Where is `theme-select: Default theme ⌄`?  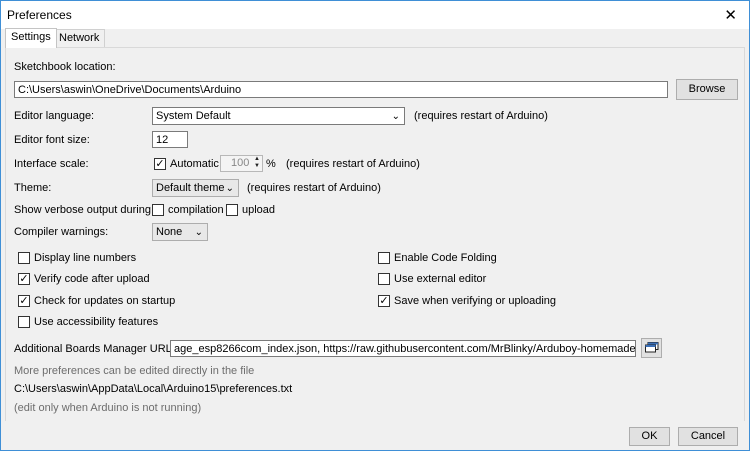 theme-select: Default theme ⌄ is located at coordinates (195, 188).